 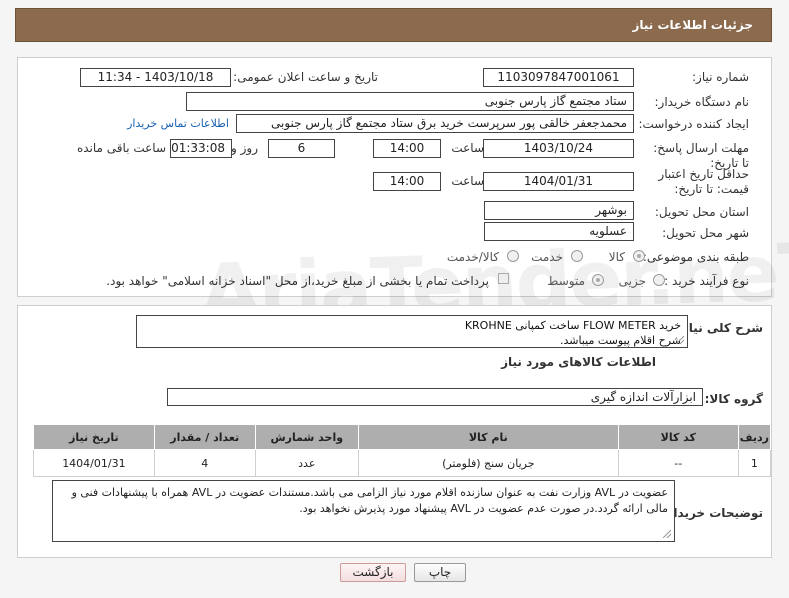 I want to click on col-code: کد کالا, so click(x=678, y=437).